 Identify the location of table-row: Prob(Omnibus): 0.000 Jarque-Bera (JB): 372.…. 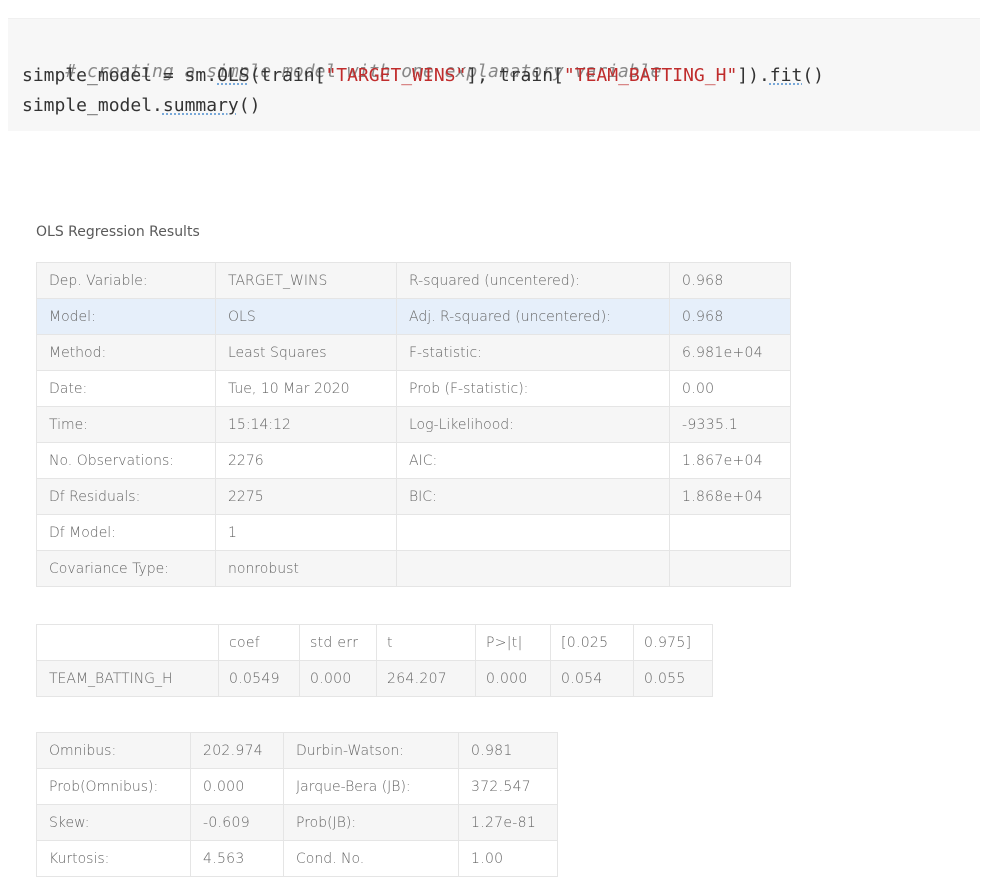
(297, 786).